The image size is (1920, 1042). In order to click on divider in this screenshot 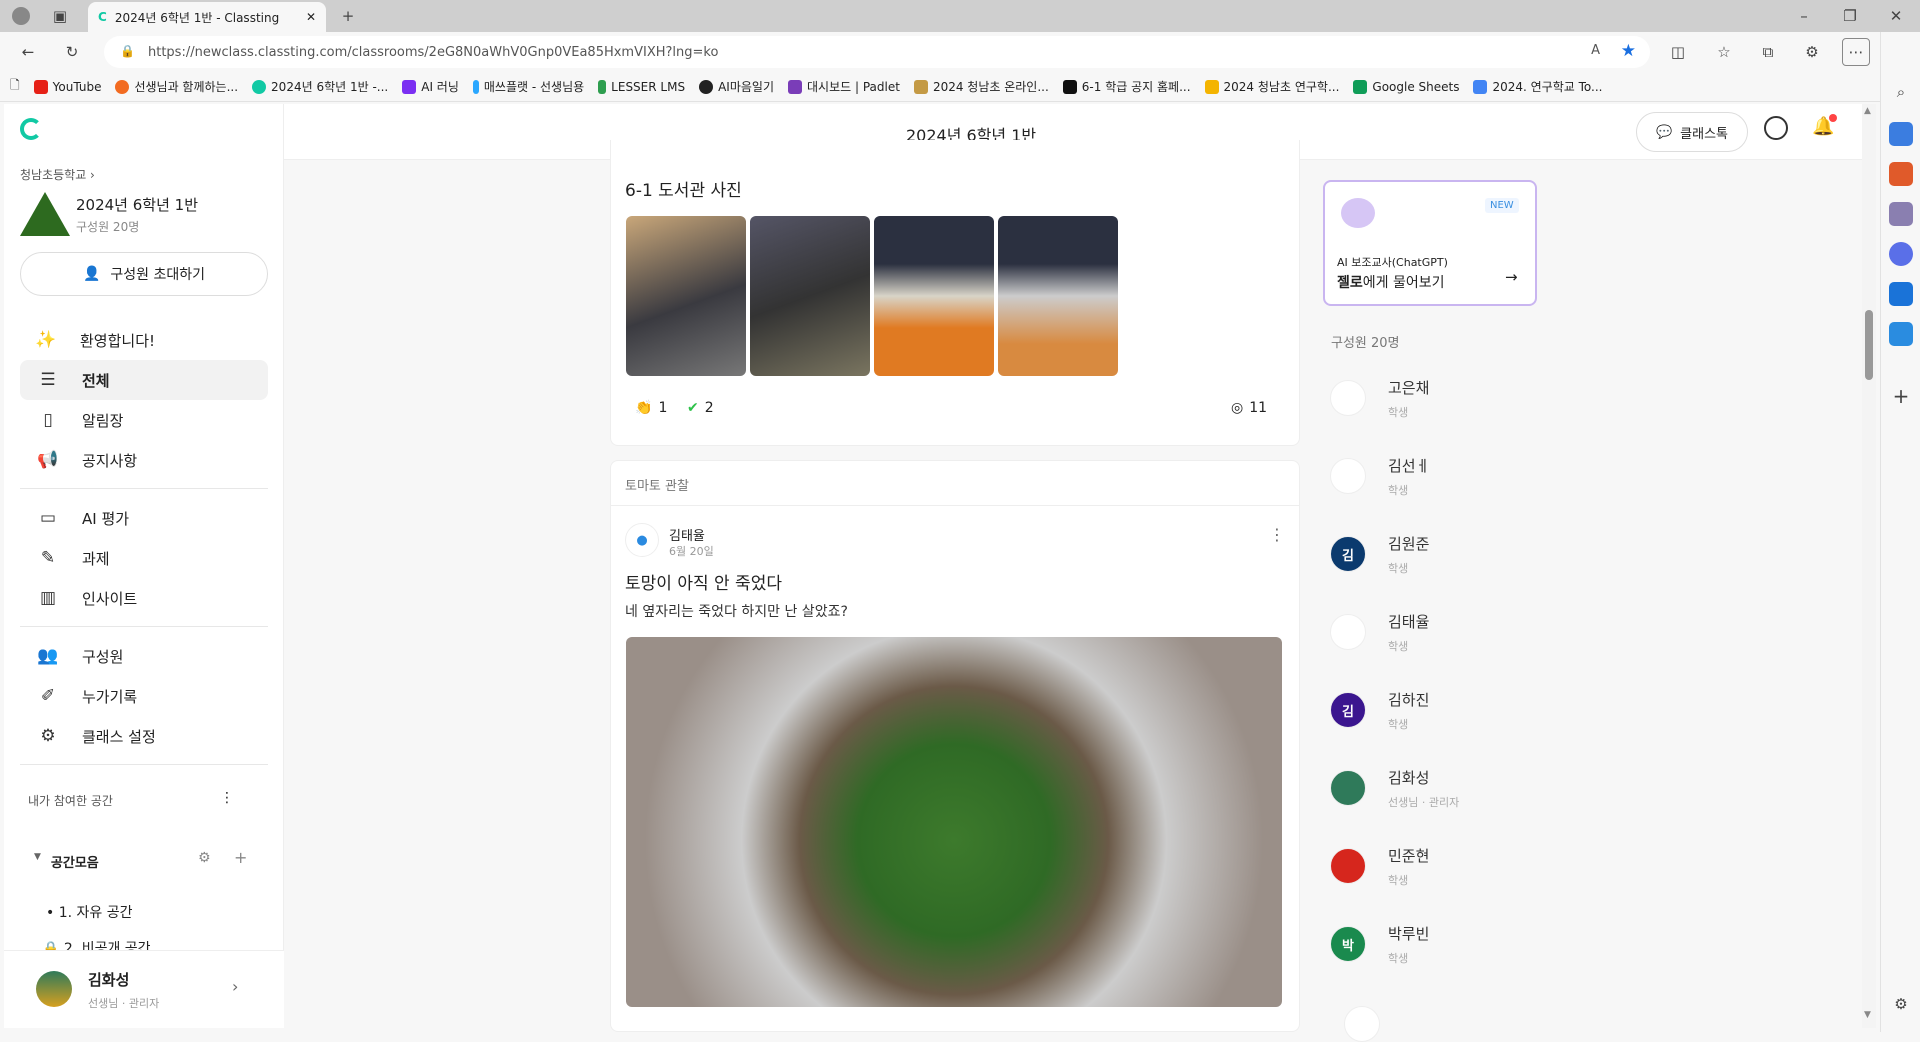, I will do `click(144, 764)`.